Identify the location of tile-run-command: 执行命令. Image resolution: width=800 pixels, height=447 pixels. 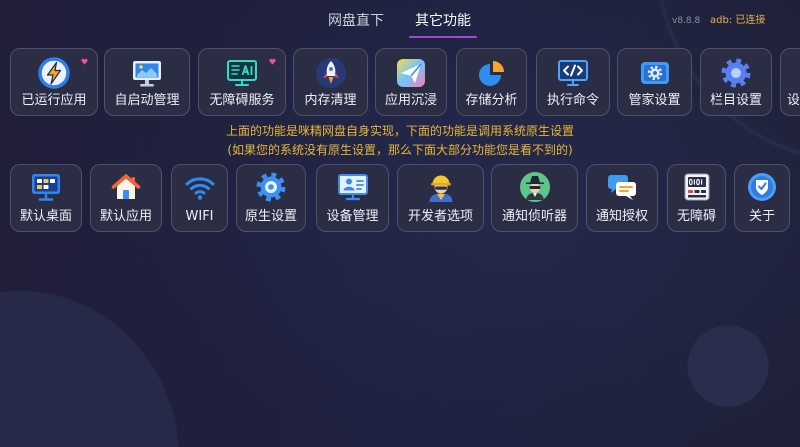
(573, 82).